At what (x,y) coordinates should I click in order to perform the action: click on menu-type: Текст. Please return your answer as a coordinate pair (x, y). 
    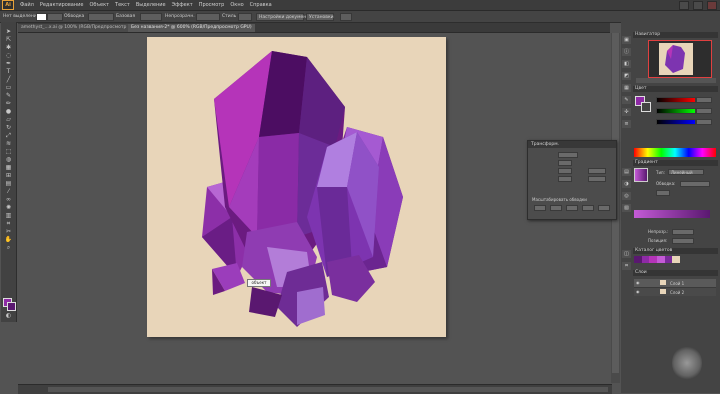
    Looking at the image, I should click on (122, 5).